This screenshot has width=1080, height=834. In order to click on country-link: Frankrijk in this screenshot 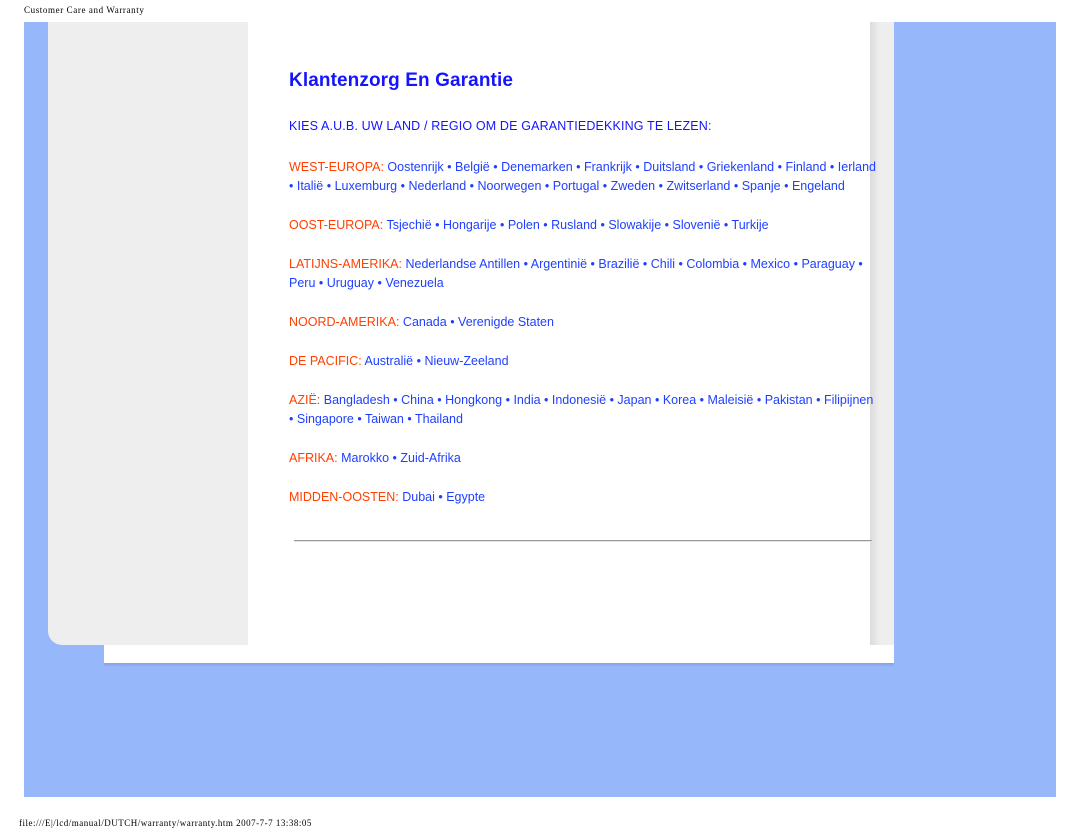, I will do `click(608, 167)`.